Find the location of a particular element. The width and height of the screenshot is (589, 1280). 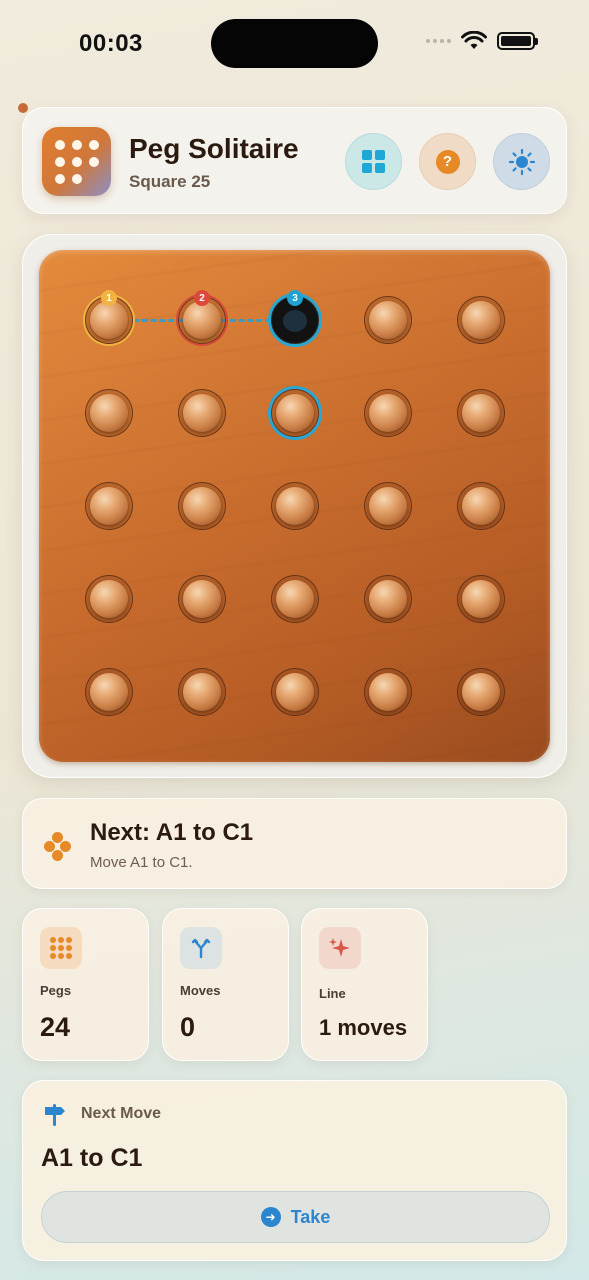

next-move-label: Next Move is located at coordinates (121, 1113).